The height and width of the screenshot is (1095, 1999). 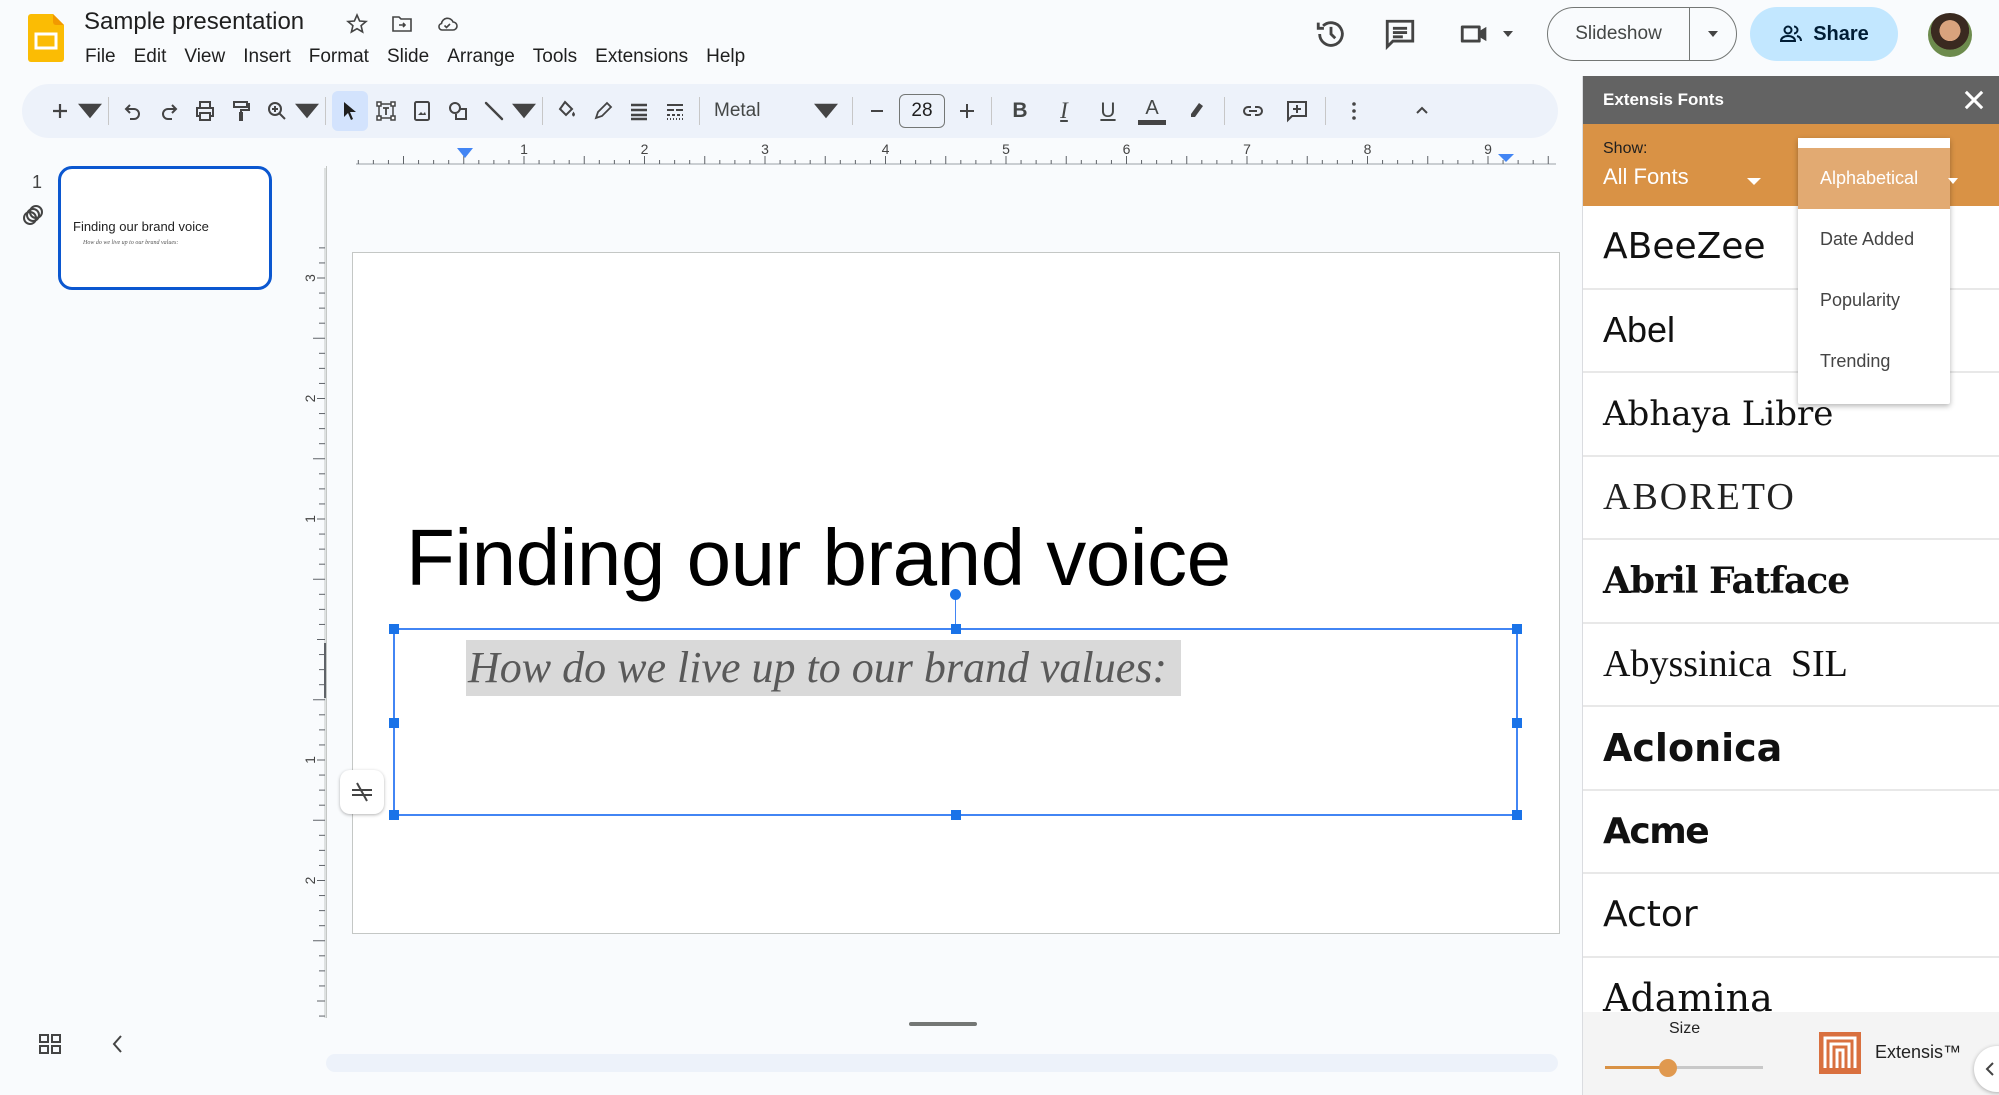 What do you see at coordinates (1791, 582) in the screenshot?
I see `font-item-abril-fatface: Abril Fatface` at bounding box center [1791, 582].